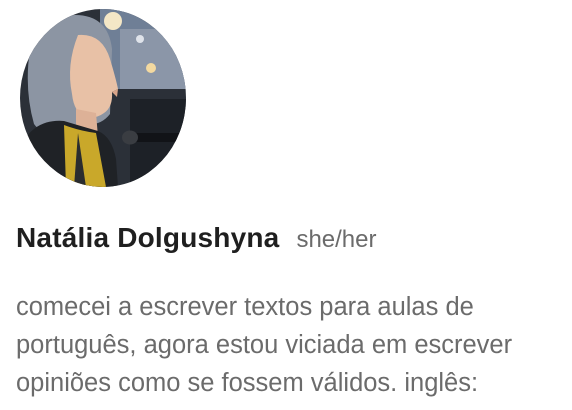  What do you see at coordinates (147, 238) in the screenshot?
I see `profile-name: Natália Dolgushyna` at bounding box center [147, 238].